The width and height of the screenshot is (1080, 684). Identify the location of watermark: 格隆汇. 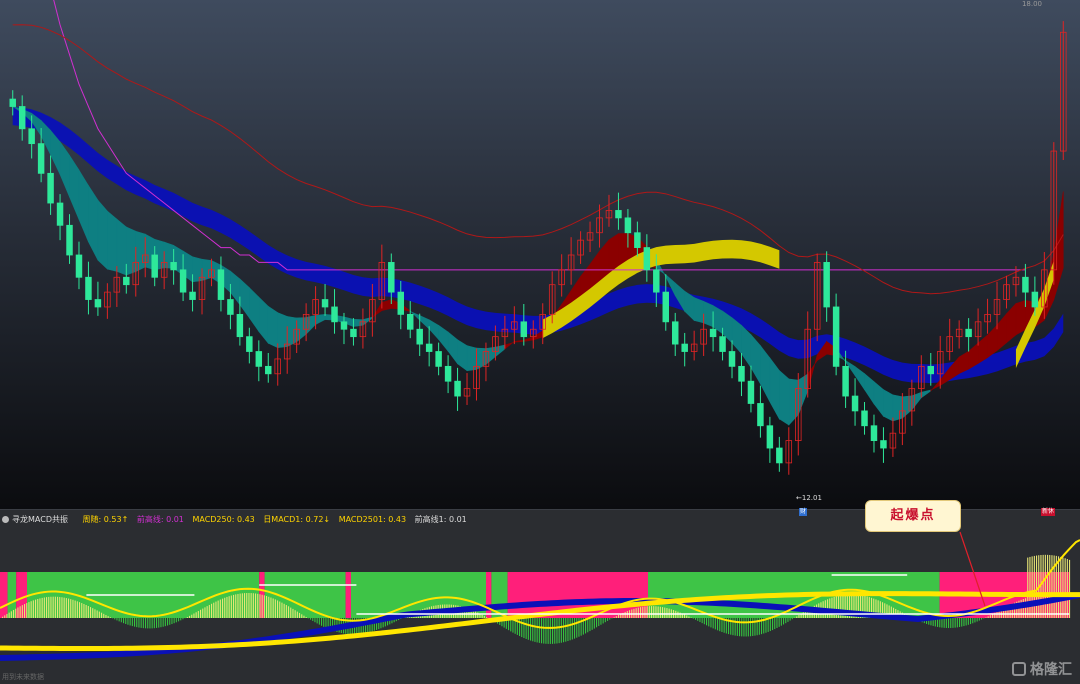
(1042, 669).